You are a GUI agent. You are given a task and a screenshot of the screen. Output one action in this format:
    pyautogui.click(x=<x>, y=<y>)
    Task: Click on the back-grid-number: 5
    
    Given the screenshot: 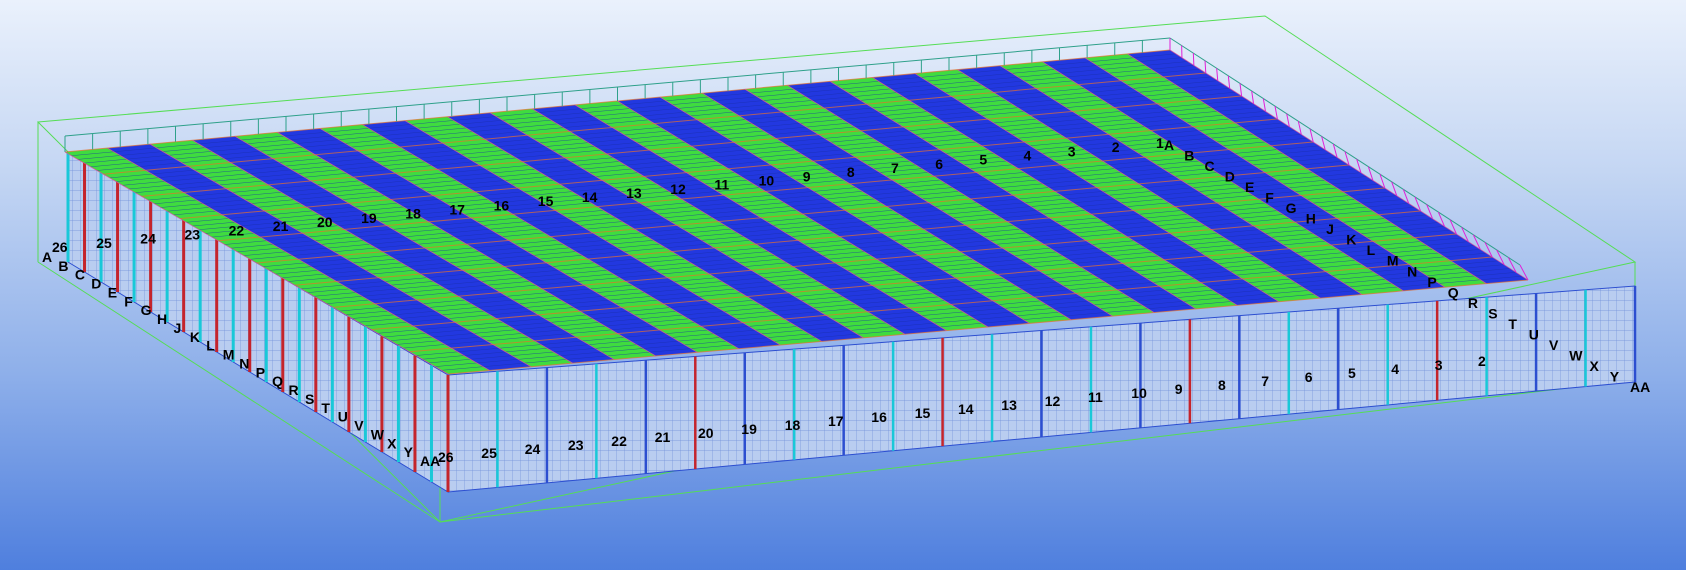 What is the action you would take?
    pyautogui.click(x=983, y=160)
    